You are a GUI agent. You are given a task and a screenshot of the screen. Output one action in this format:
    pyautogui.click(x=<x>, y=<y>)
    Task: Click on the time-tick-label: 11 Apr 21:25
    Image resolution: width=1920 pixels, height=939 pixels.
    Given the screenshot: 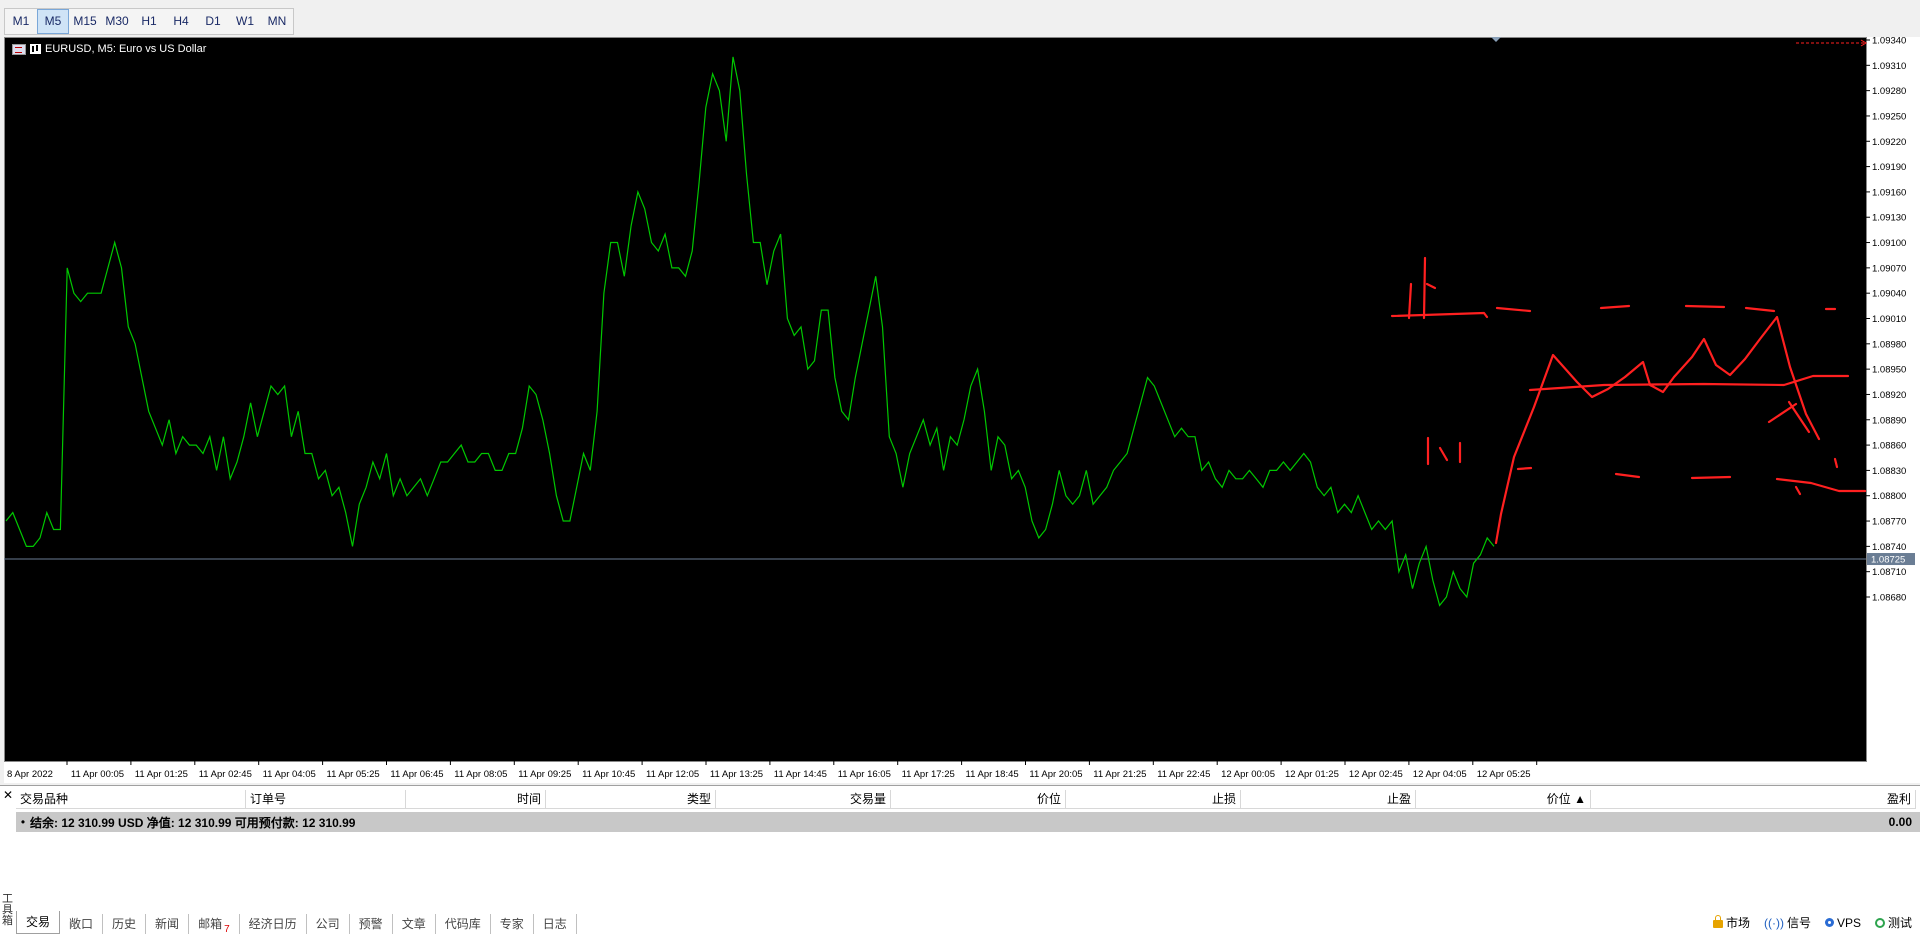 What is the action you would take?
    pyautogui.click(x=1119, y=774)
    